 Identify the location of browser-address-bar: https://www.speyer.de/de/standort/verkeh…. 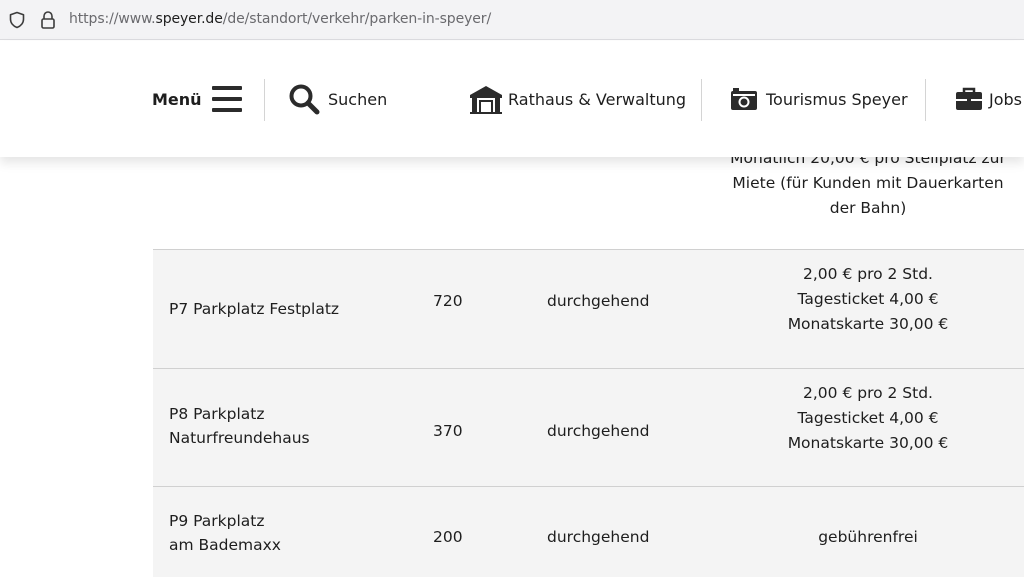
(512, 20).